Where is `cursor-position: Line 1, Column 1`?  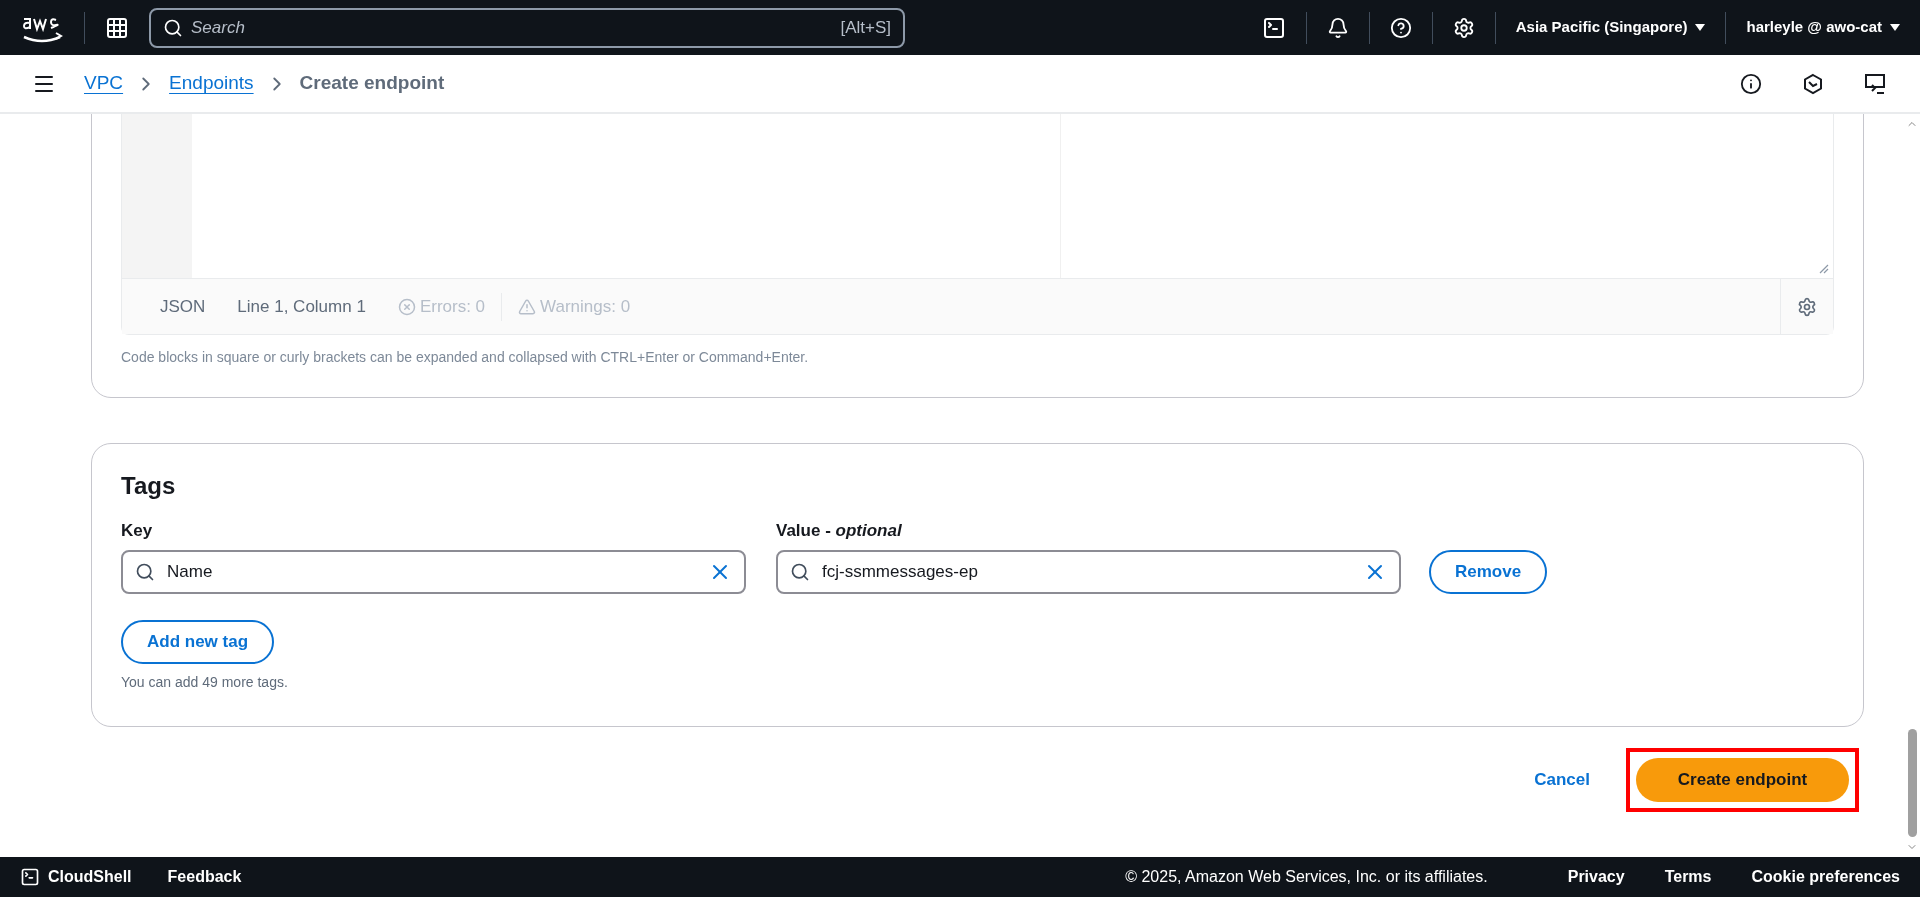 cursor-position: Line 1, Column 1 is located at coordinates (301, 306).